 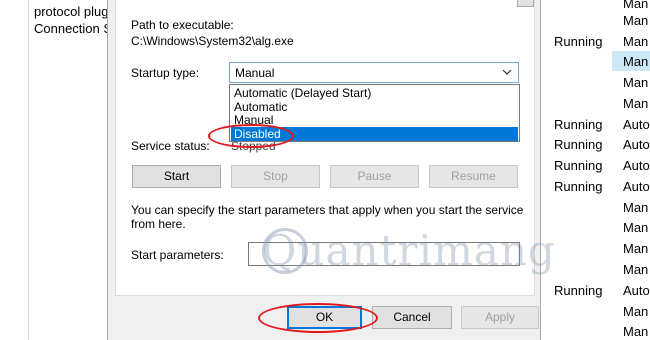 What do you see at coordinates (374, 93) in the screenshot?
I see `dropdown-option-automatic-delayed: Automatic (Delayed Start)` at bounding box center [374, 93].